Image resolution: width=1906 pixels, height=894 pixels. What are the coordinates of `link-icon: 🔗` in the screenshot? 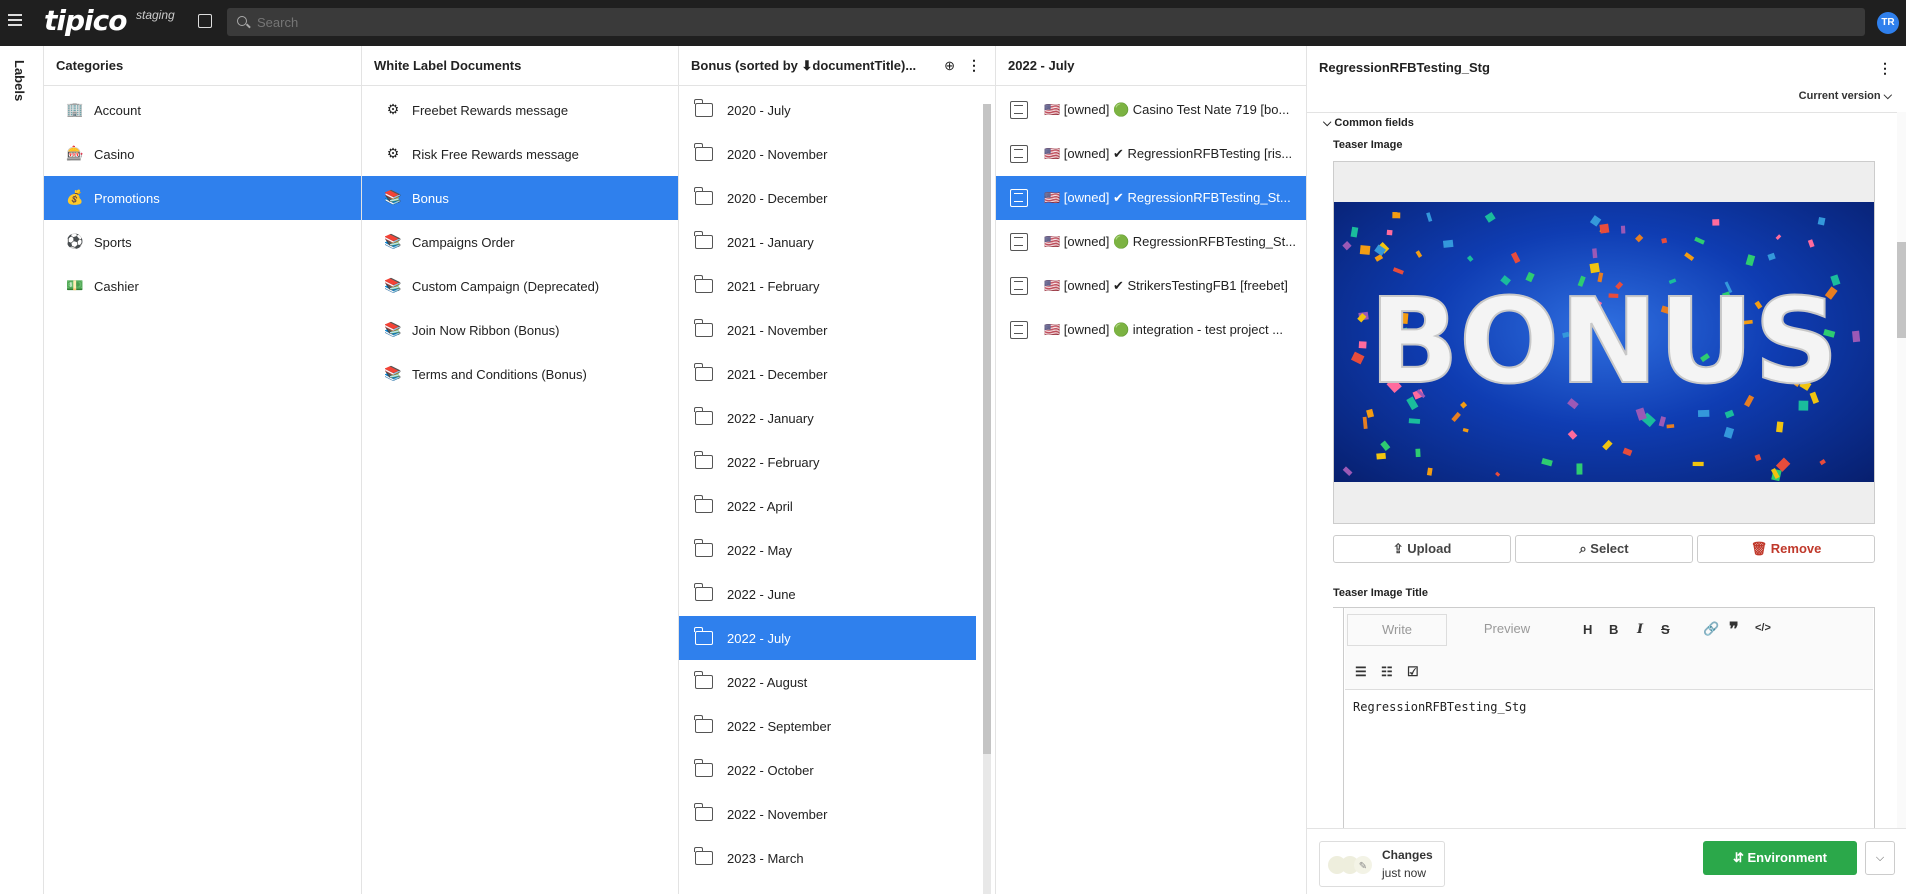 It's located at (1711, 629).